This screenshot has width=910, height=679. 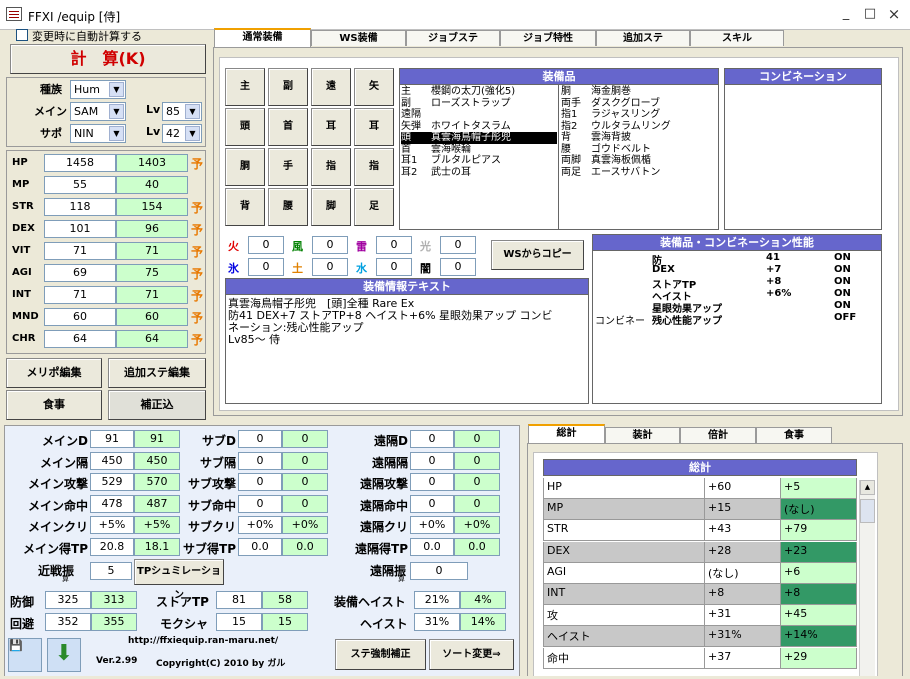 I want to click on ws-copy-button: WSからコピー, so click(x=537, y=255).